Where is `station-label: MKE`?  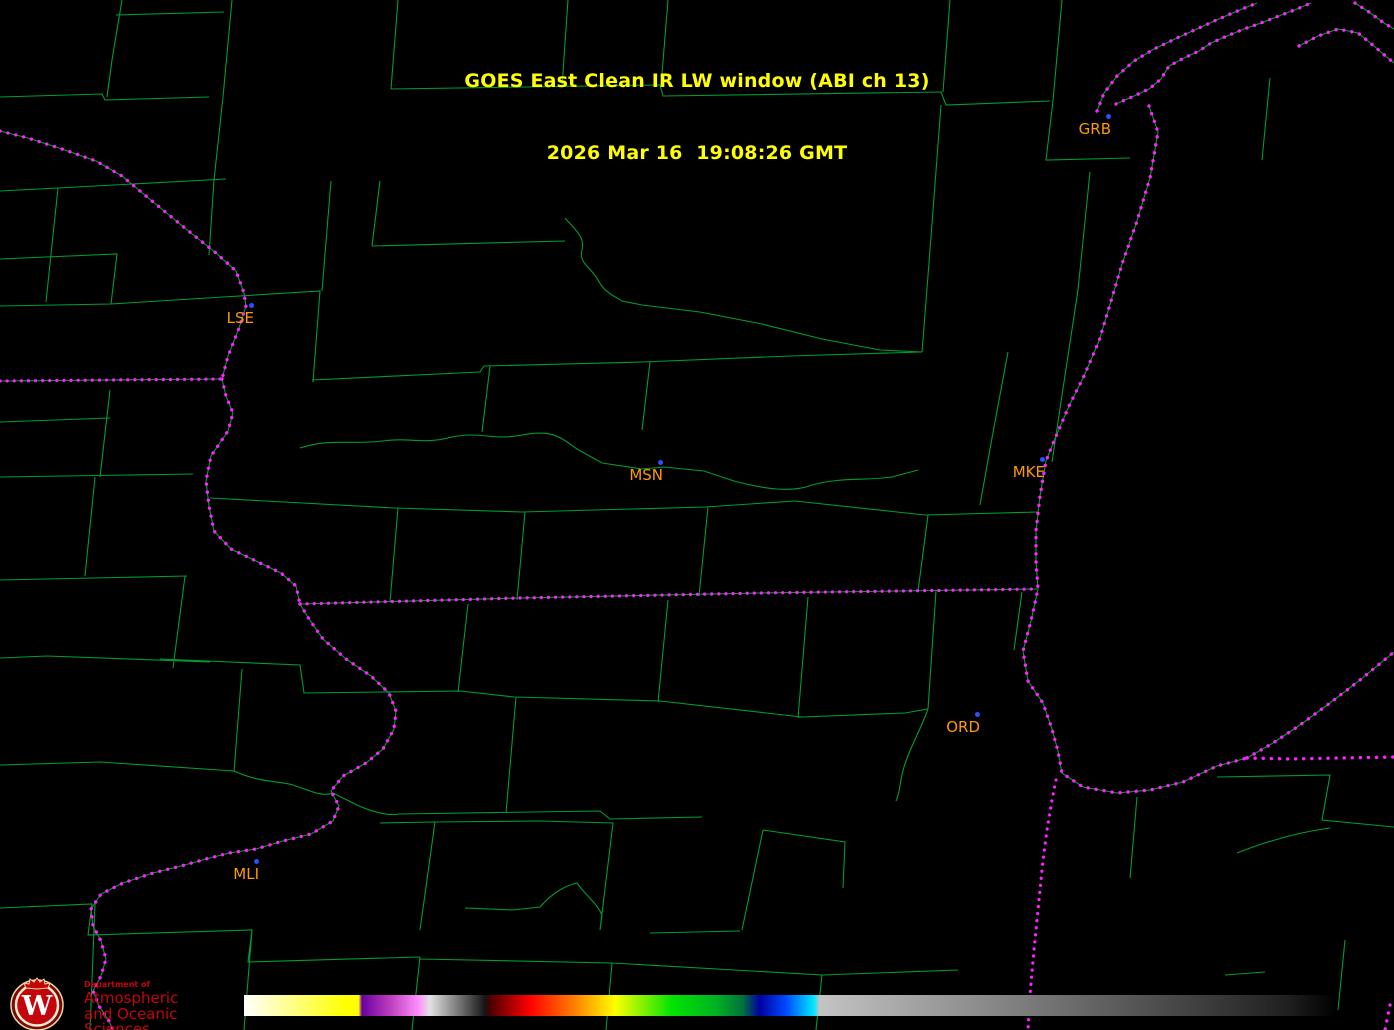 station-label: MKE is located at coordinates (1028, 472).